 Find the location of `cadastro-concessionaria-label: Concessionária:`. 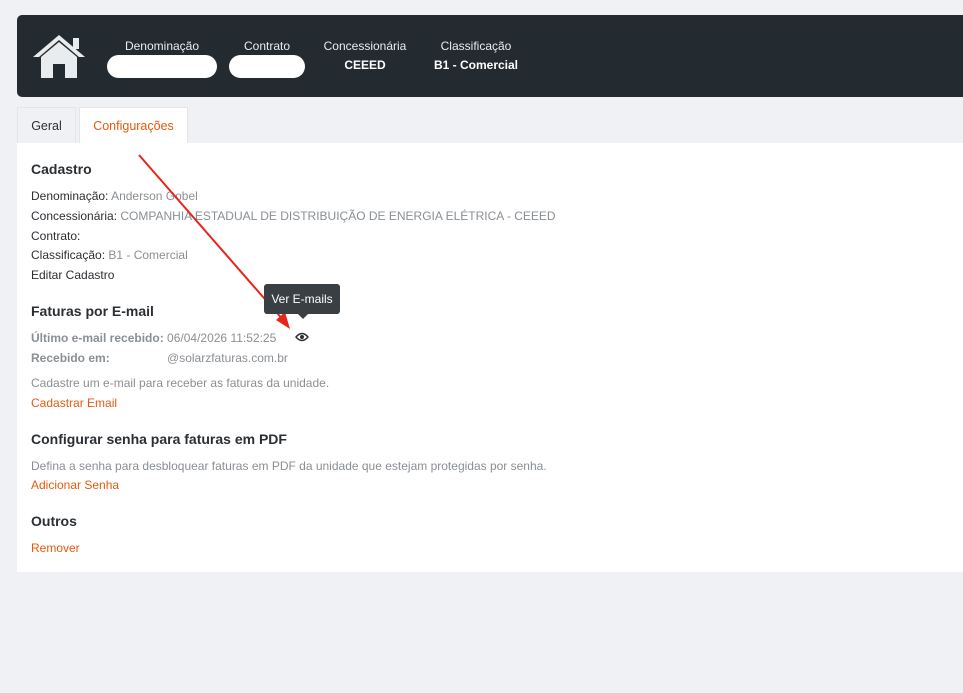

cadastro-concessionaria-label: Concessionária: is located at coordinates (74, 216).